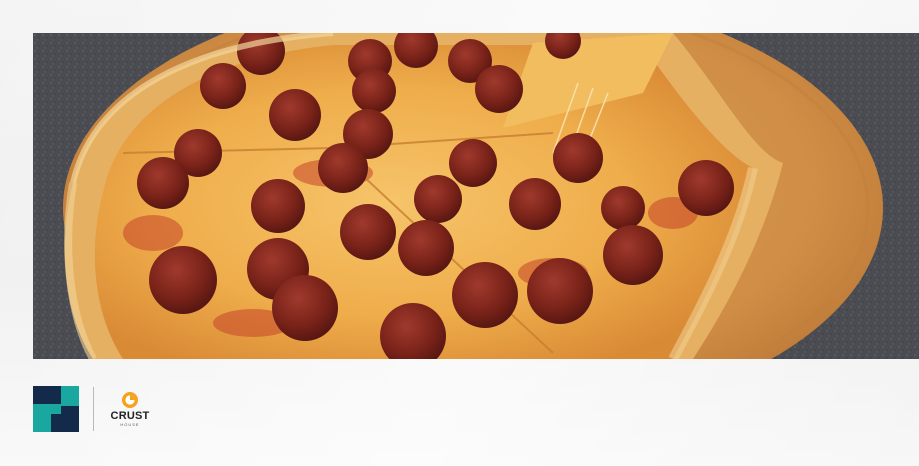 This screenshot has width=919, height=466. I want to click on brand-bar: CRUST HOUSE, so click(92, 409).